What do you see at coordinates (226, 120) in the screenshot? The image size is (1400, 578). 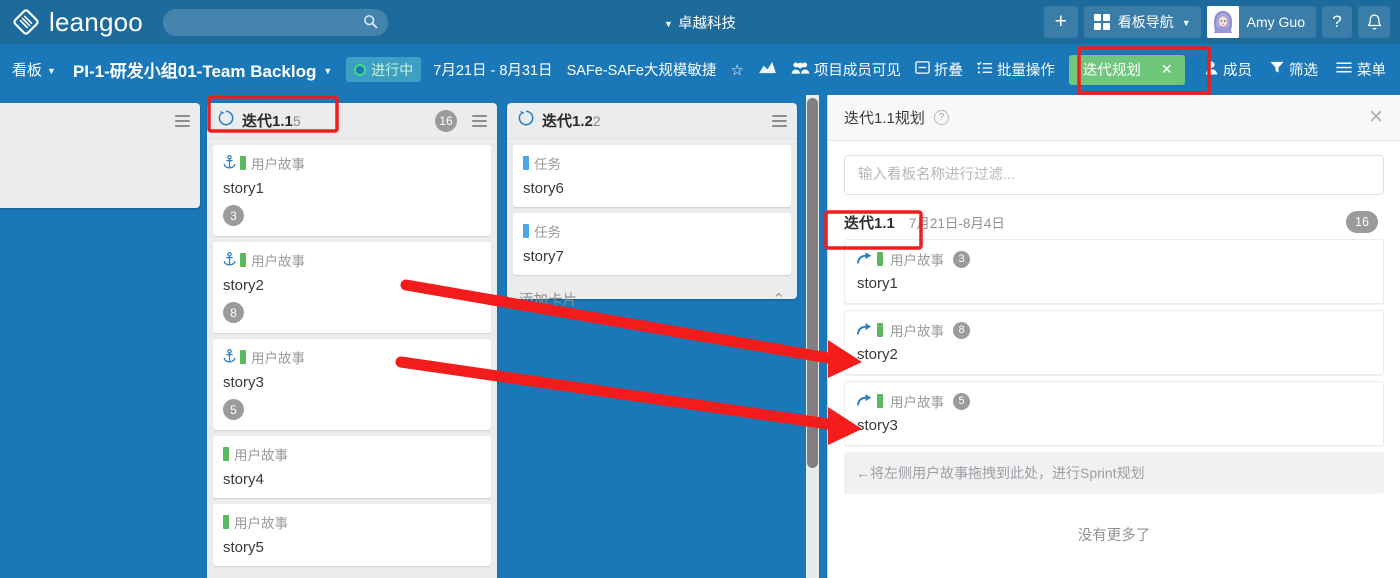 I see `sprint-icon` at bounding box center [226, 120].